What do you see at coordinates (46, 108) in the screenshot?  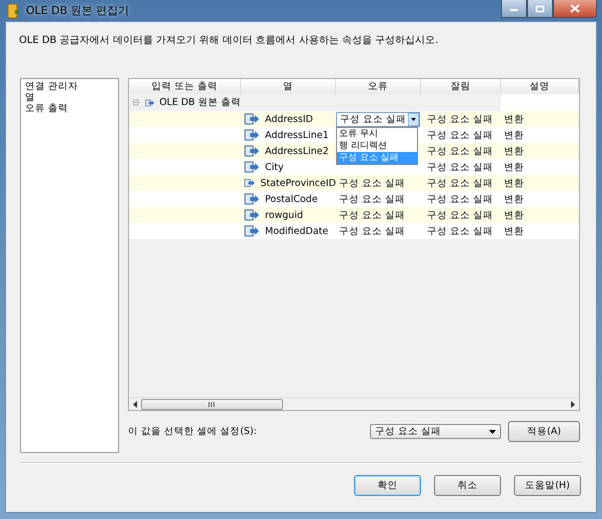 I see `page-list-item: 오류 출력` at bounding box center [46, 108].